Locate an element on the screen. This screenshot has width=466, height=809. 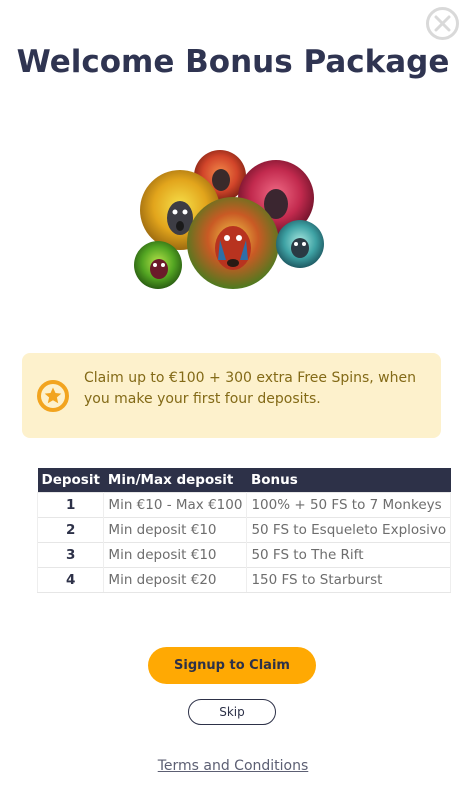
modal-title: Welcome Bonus Package is located at coordinates (233, 62).